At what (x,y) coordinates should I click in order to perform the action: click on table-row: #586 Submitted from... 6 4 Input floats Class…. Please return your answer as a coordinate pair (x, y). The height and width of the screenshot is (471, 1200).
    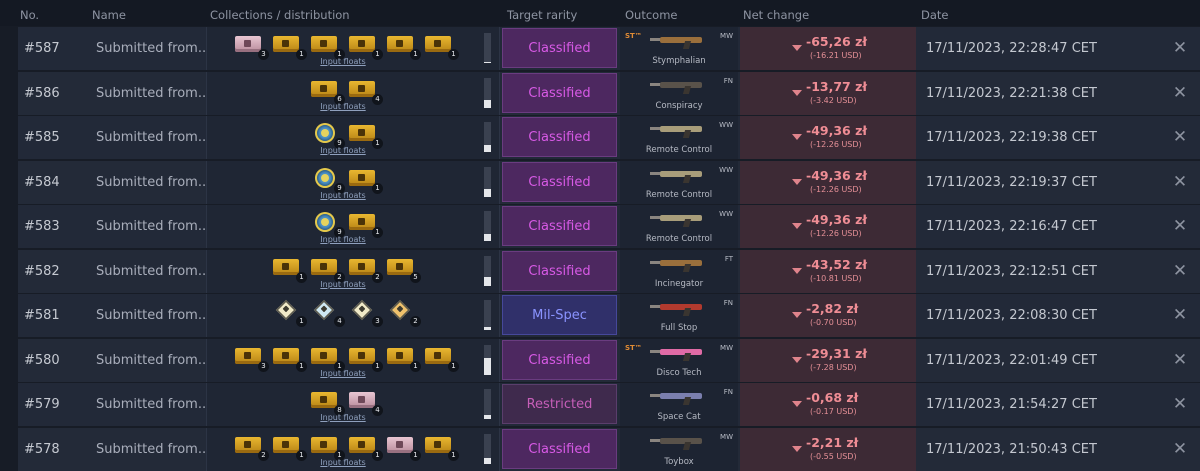
    Looking at the image, I should click on (609, 93).